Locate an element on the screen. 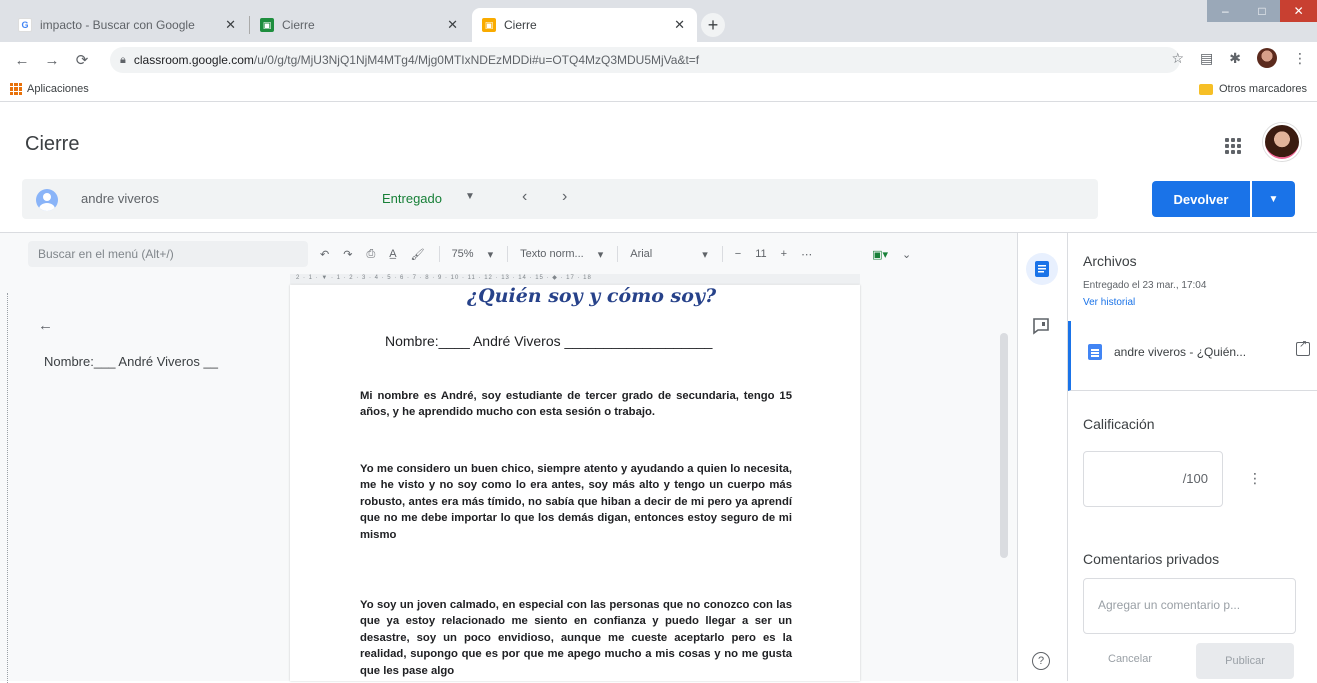  menu-search-input: Buscar en el menú (Alt+/) is located at coordinates (168, 254).